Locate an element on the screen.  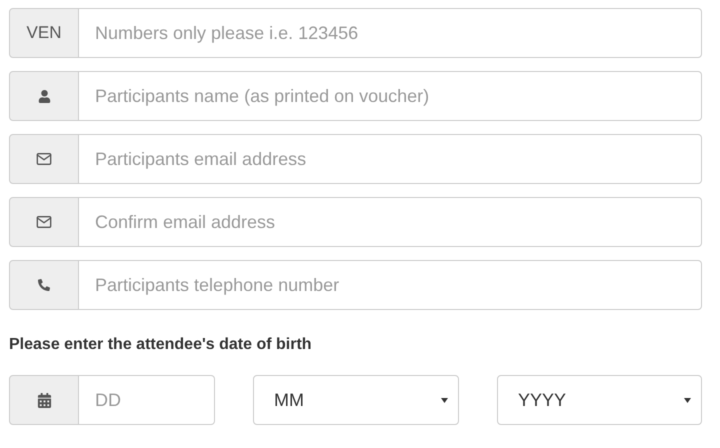
text-field: Participants telephone number is located at coordinates (390, 285).